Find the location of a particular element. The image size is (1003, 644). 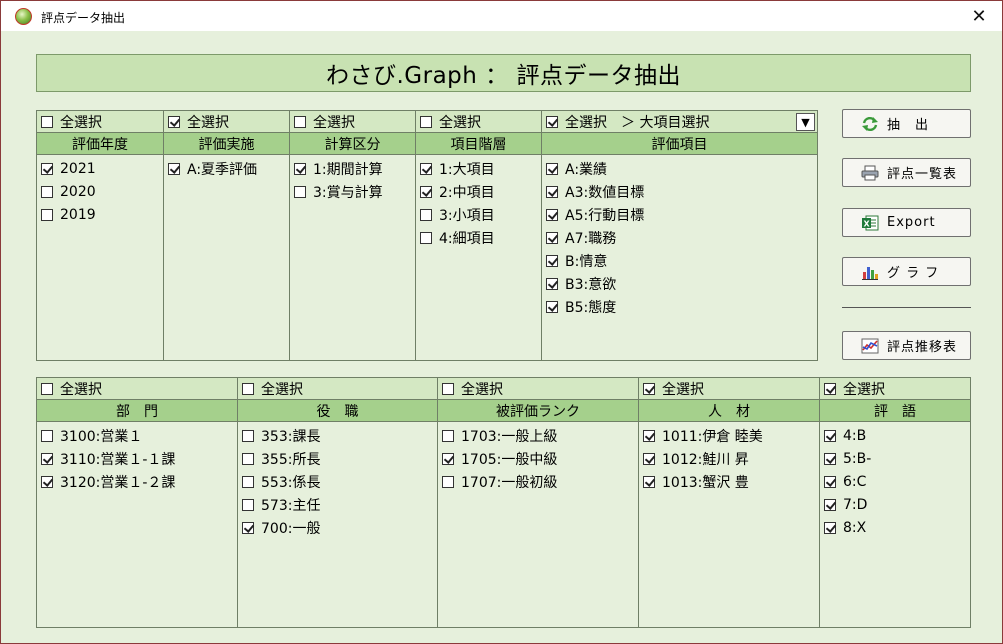

list-item: 1707:一般初級 is located at coordinates (538, 481).